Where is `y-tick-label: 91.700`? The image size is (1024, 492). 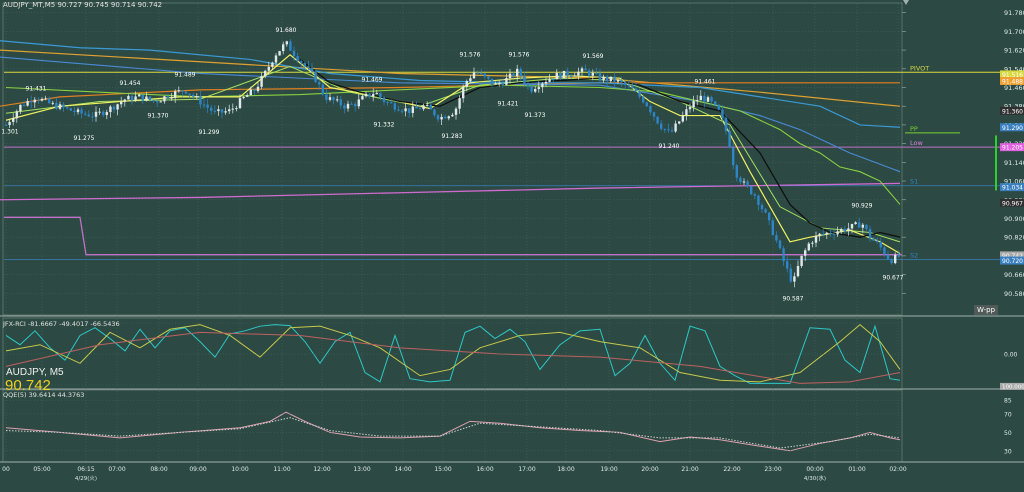
y-tick-label: 91.700 is located at coordinates (1014, 32).